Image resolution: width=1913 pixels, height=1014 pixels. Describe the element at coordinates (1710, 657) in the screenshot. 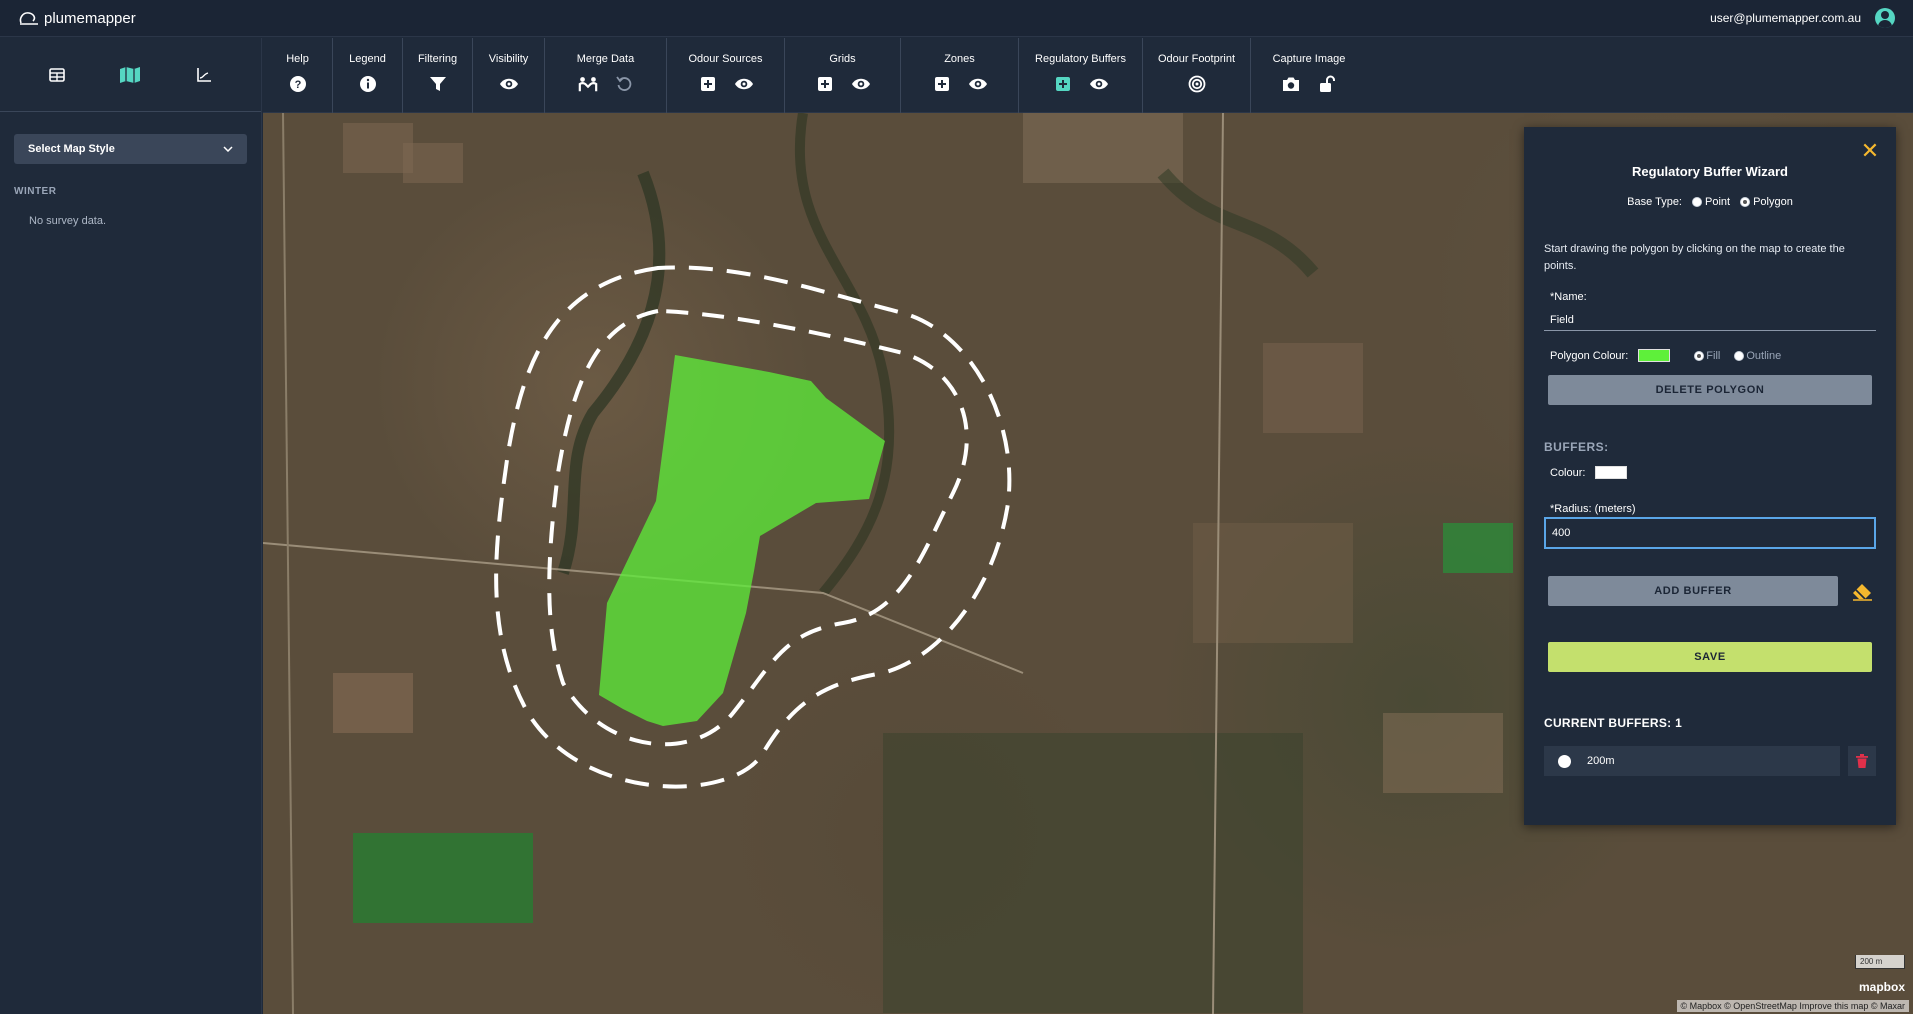

I see `save-button: SAVE` at that location.